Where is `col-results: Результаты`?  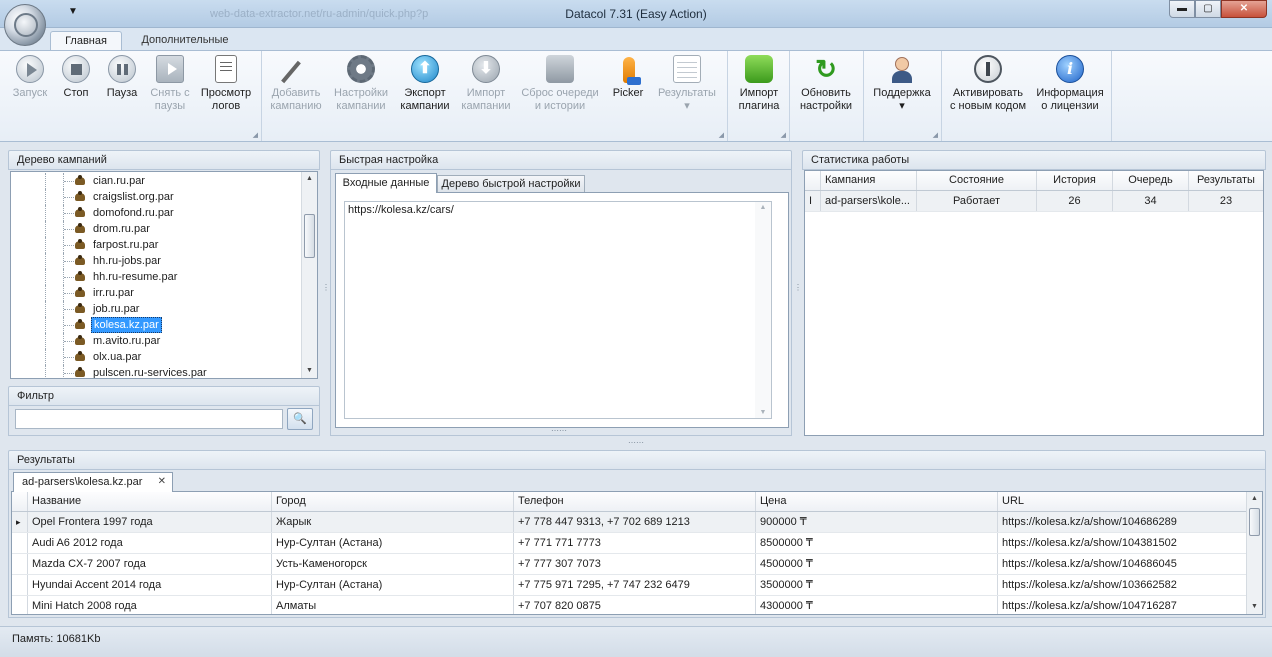
col-results: Результаты is located at coordinates (1226, 180).